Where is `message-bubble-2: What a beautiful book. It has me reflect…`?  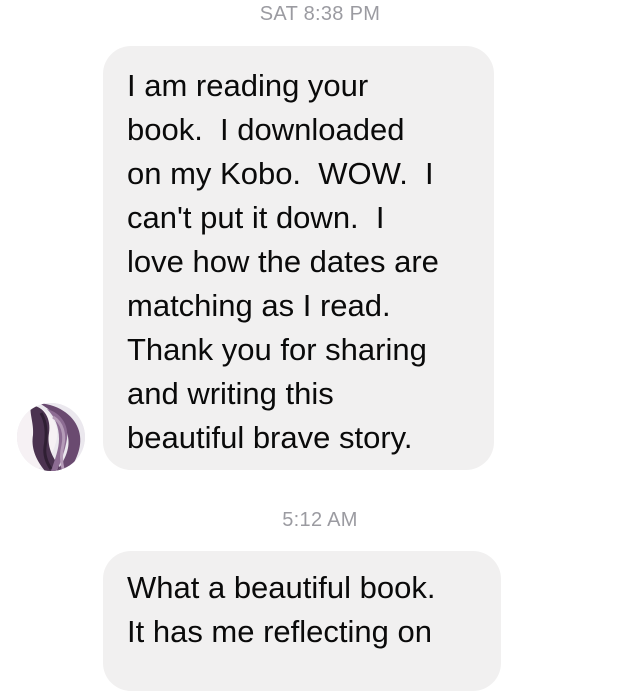
message-bubble-2: What a beautiful book. It has me reflect… is located at coordinates (302, 621).